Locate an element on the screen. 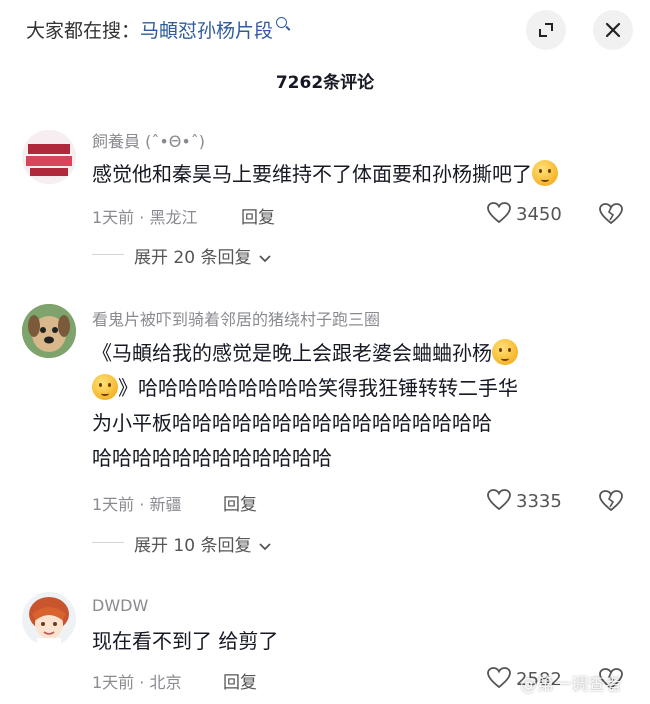 This screenshot has width=650, height=704. like-button: 3335 is located at coordinates (524, 500).